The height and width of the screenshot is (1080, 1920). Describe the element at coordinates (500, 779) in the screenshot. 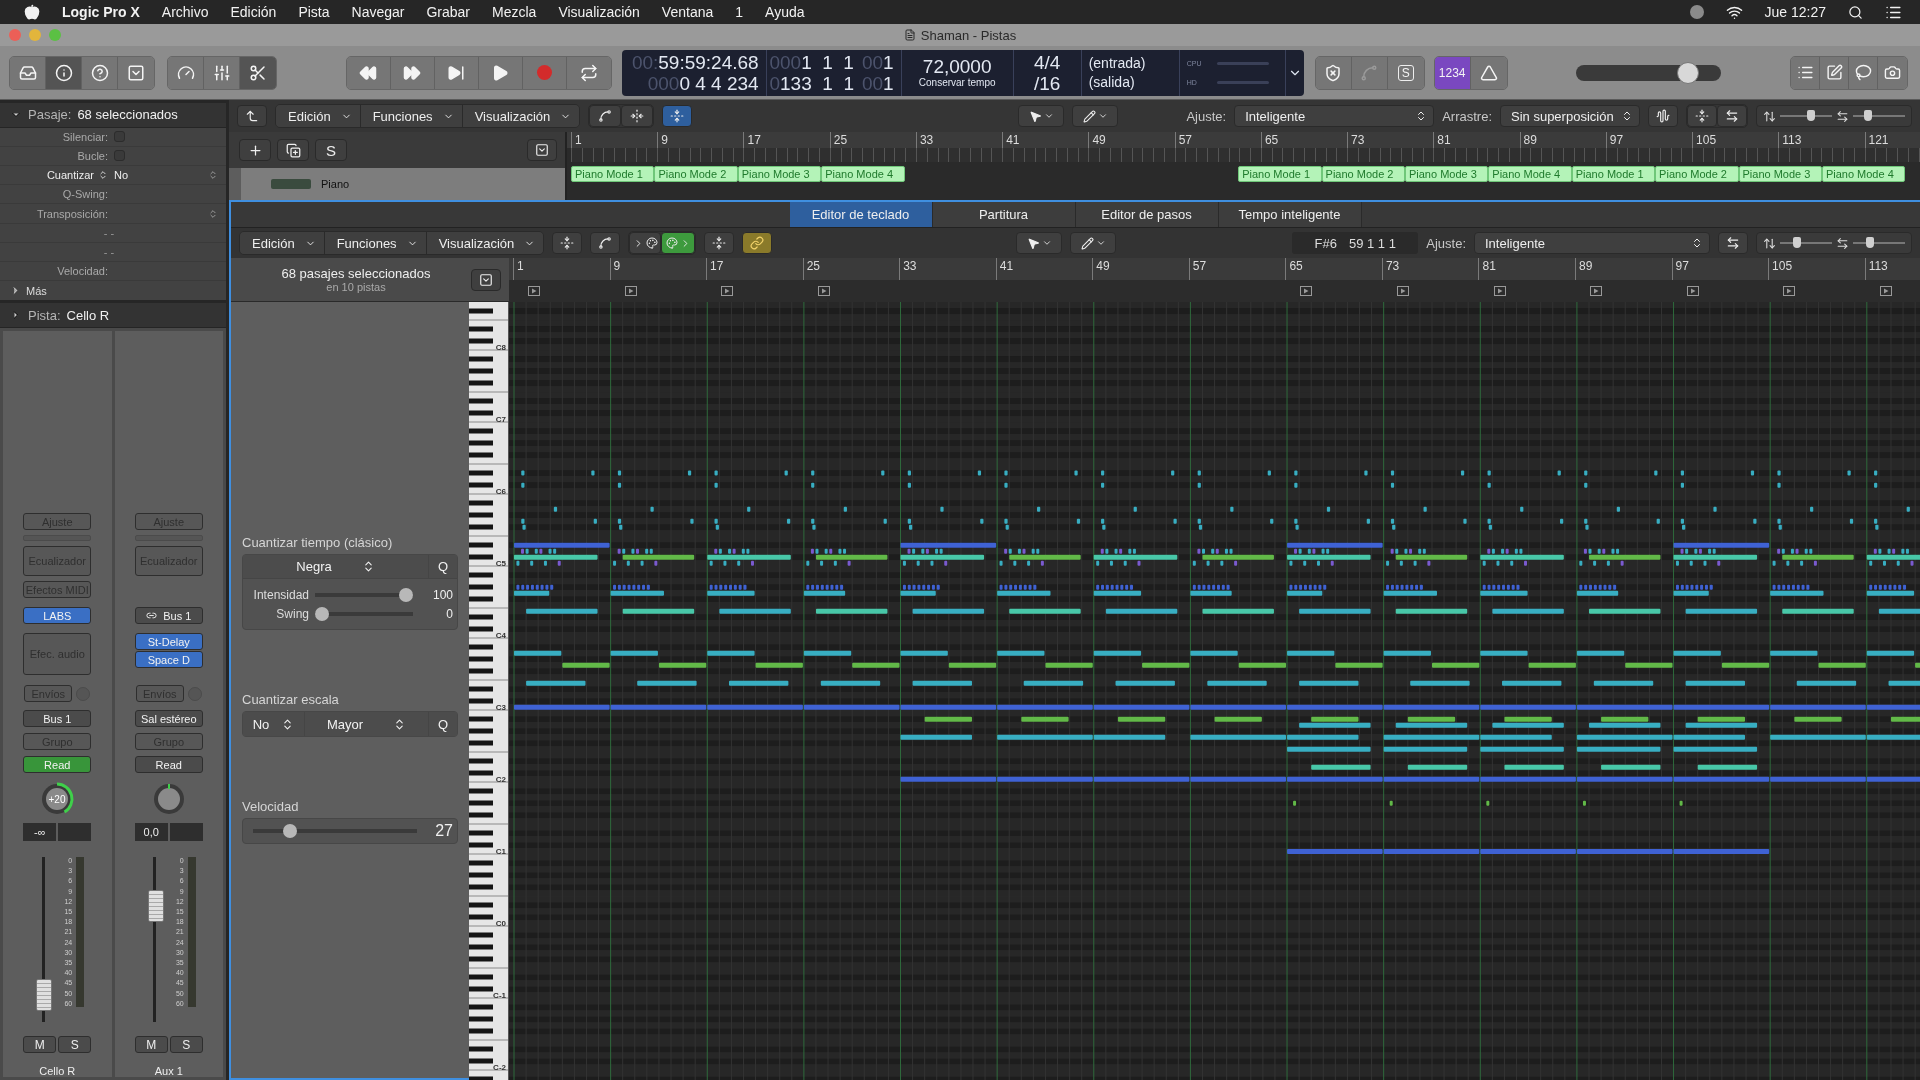

I see `octave-label: C2` at that location.